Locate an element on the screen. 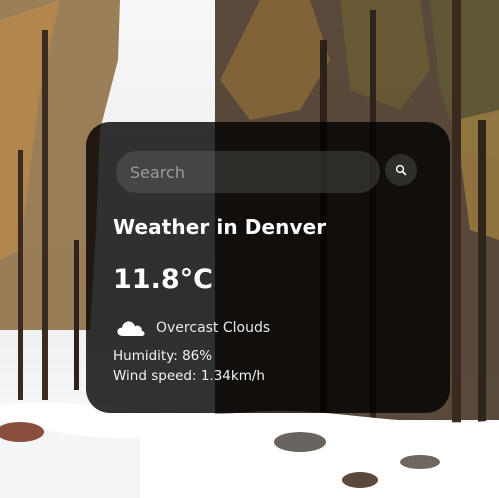 The image size is (499, 498). temperature: 11.8°C is located at coordinates (163, 279).